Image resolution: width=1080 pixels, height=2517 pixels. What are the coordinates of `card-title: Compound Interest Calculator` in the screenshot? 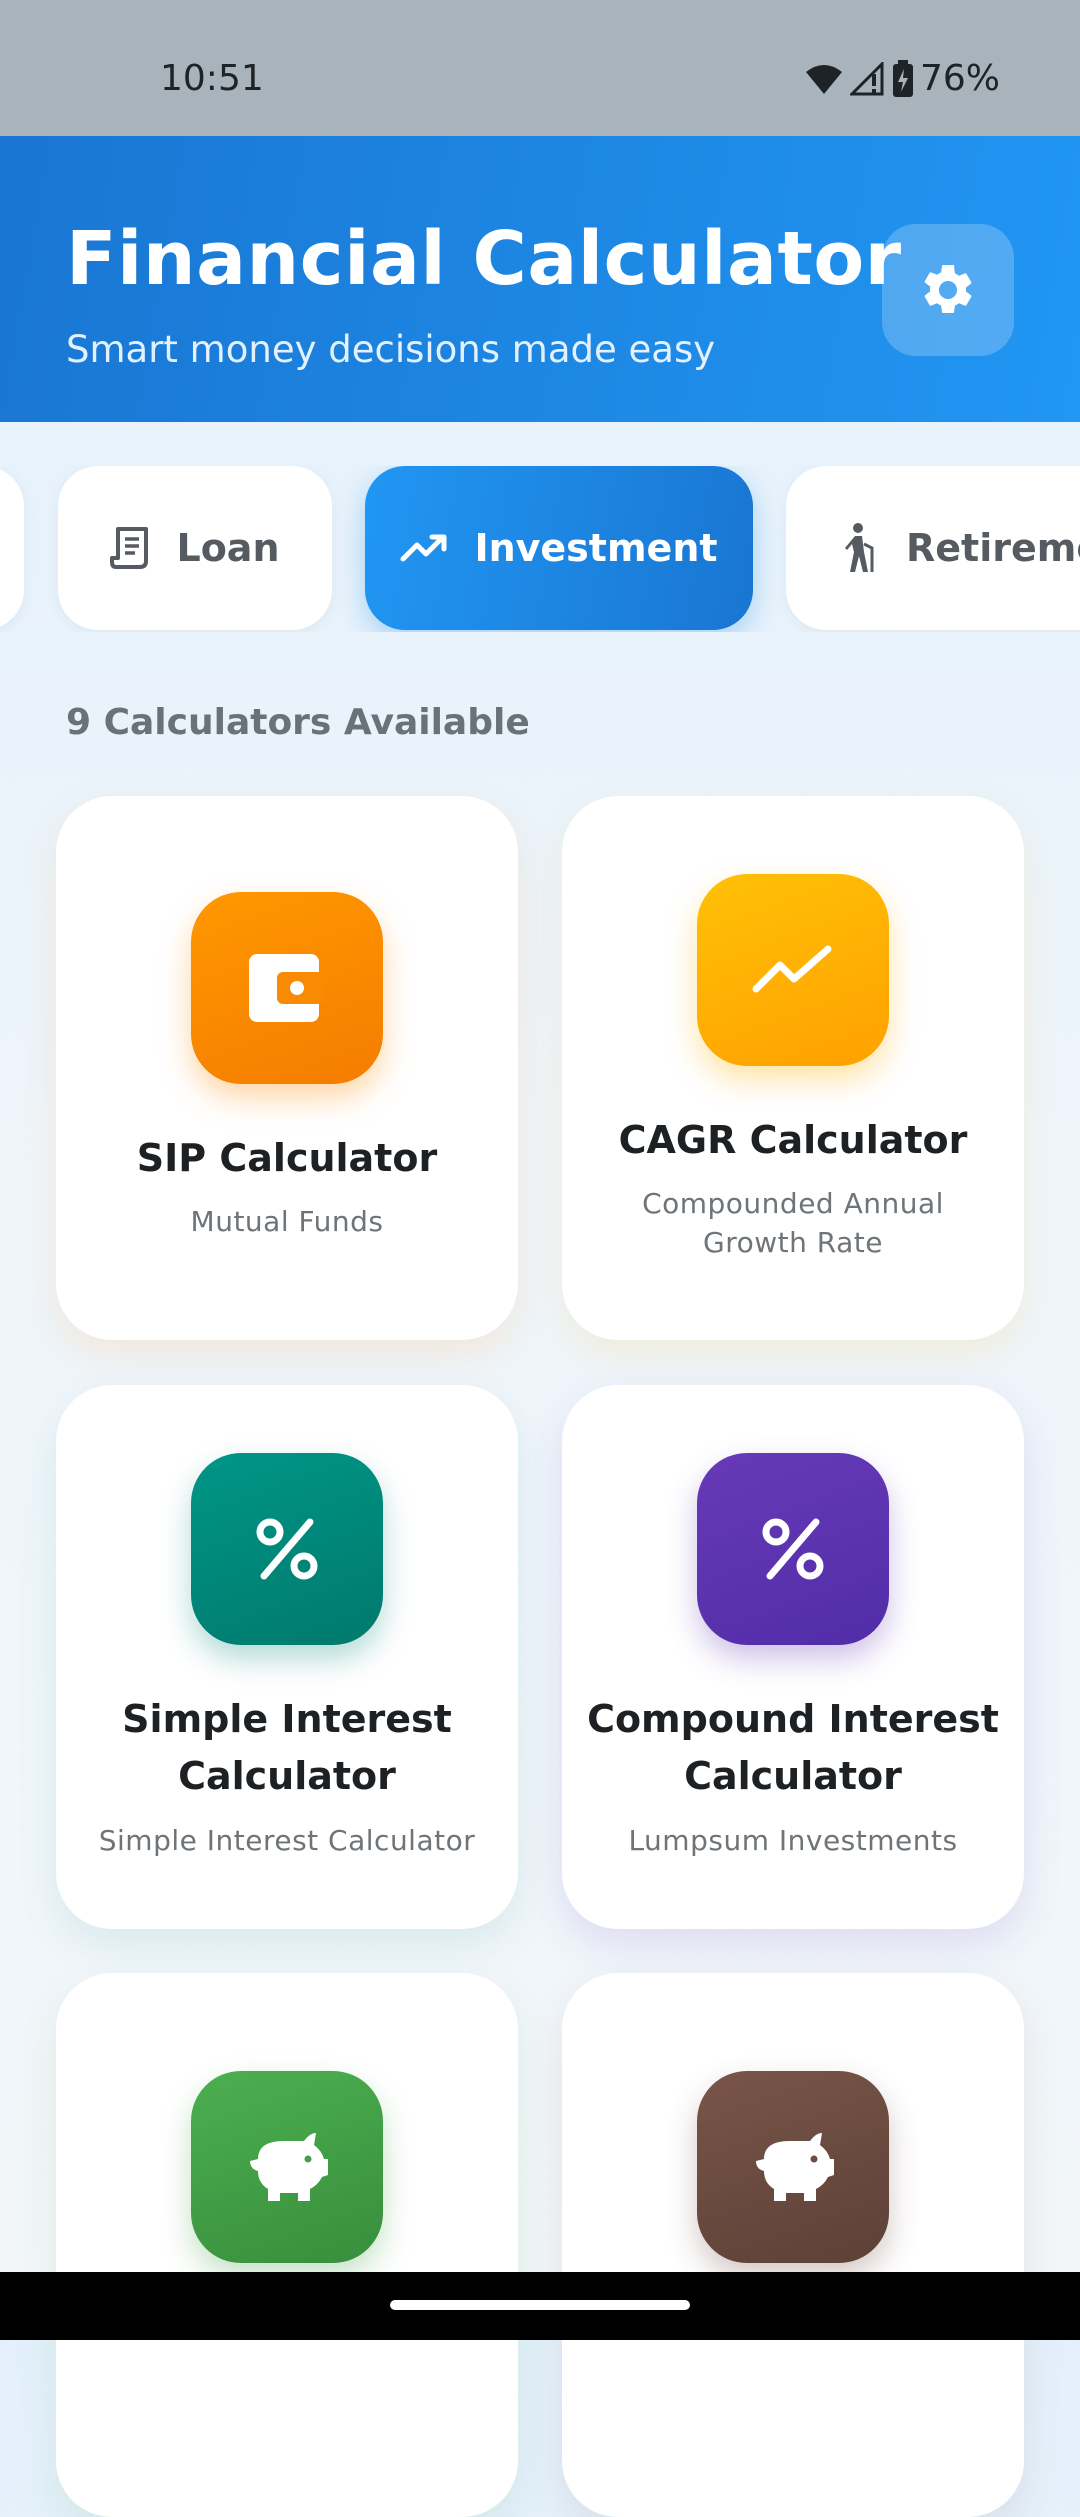 It's located at (793, 1747).